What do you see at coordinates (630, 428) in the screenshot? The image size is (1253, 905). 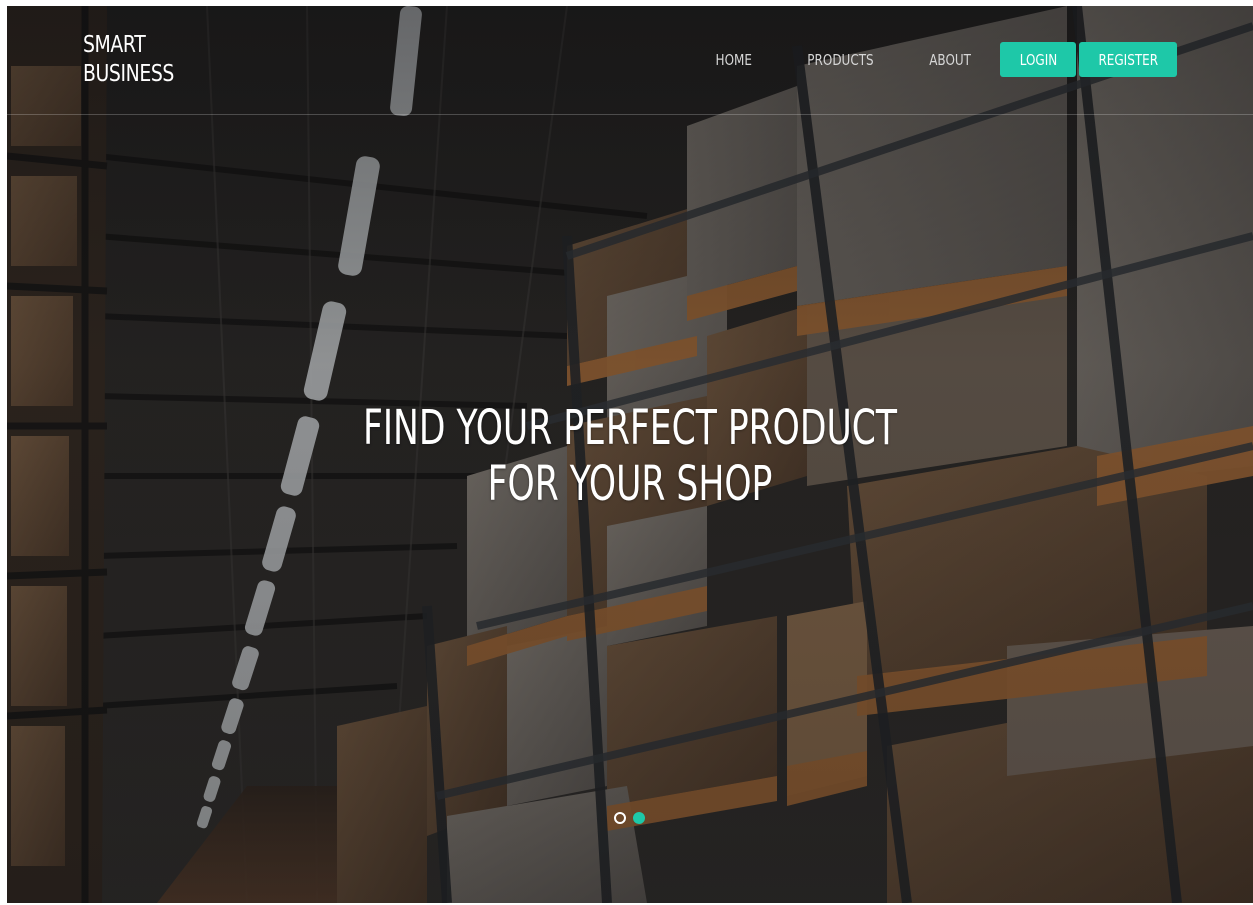 I see `hero-headline-line-1: FIND YOUR PERFECT PRODUCT` at bounding box center [630, 428].